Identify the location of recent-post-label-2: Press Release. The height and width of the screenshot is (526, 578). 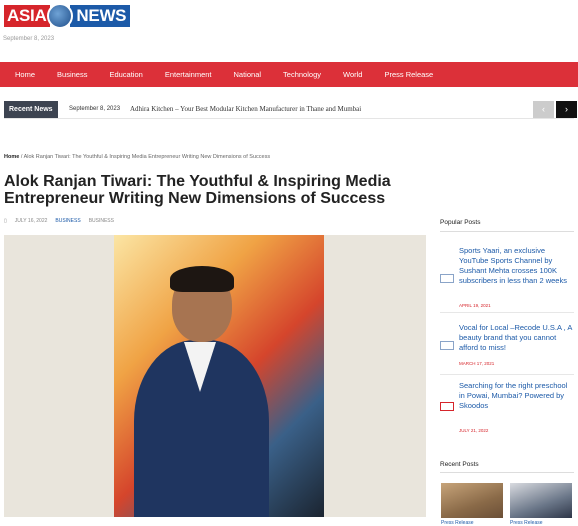
(526, 523).